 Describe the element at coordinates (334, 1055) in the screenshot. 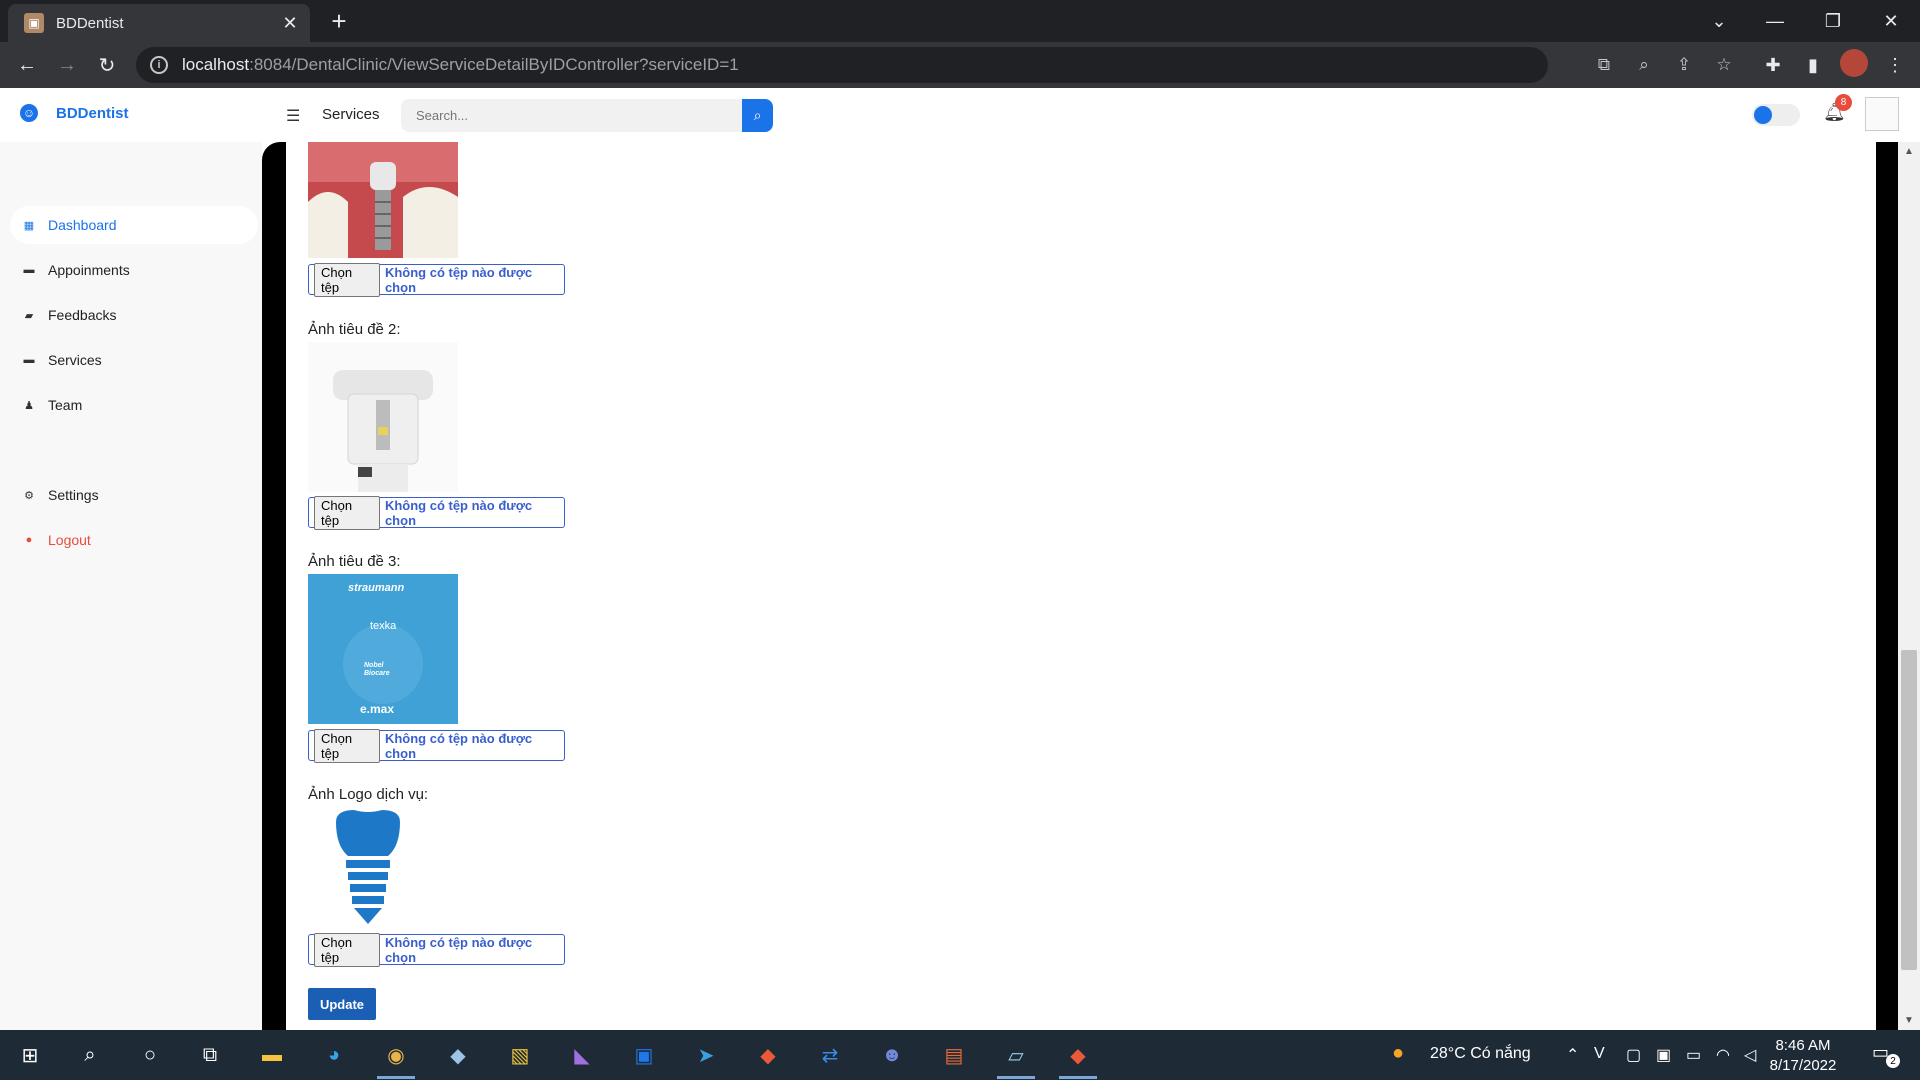

I see `edge-icon: ◕` at that location.